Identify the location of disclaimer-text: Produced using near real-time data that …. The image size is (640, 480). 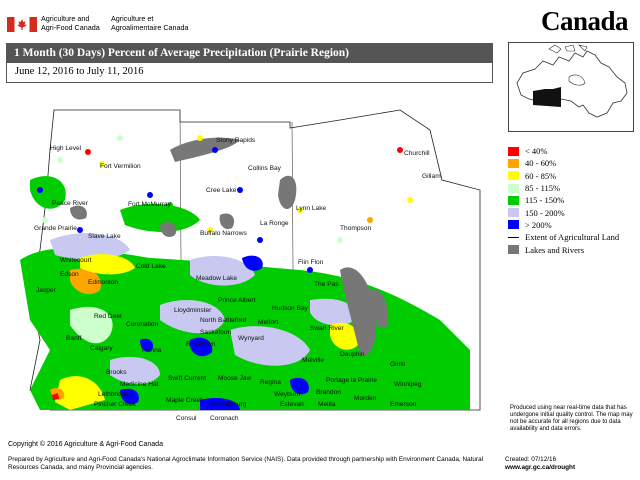
(571, 418).